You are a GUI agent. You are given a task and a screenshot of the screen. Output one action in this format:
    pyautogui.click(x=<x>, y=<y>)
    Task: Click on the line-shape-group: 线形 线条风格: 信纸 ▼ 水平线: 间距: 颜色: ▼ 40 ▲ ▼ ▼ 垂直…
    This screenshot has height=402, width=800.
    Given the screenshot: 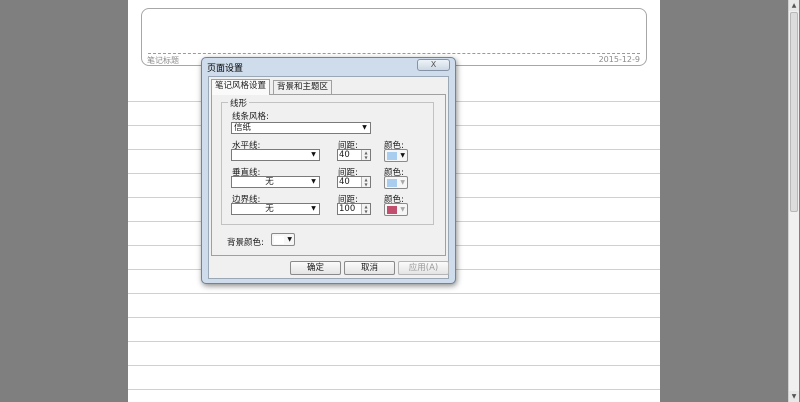 What is the action you would take?
    pyautogui.click(x=327, y=161)
    